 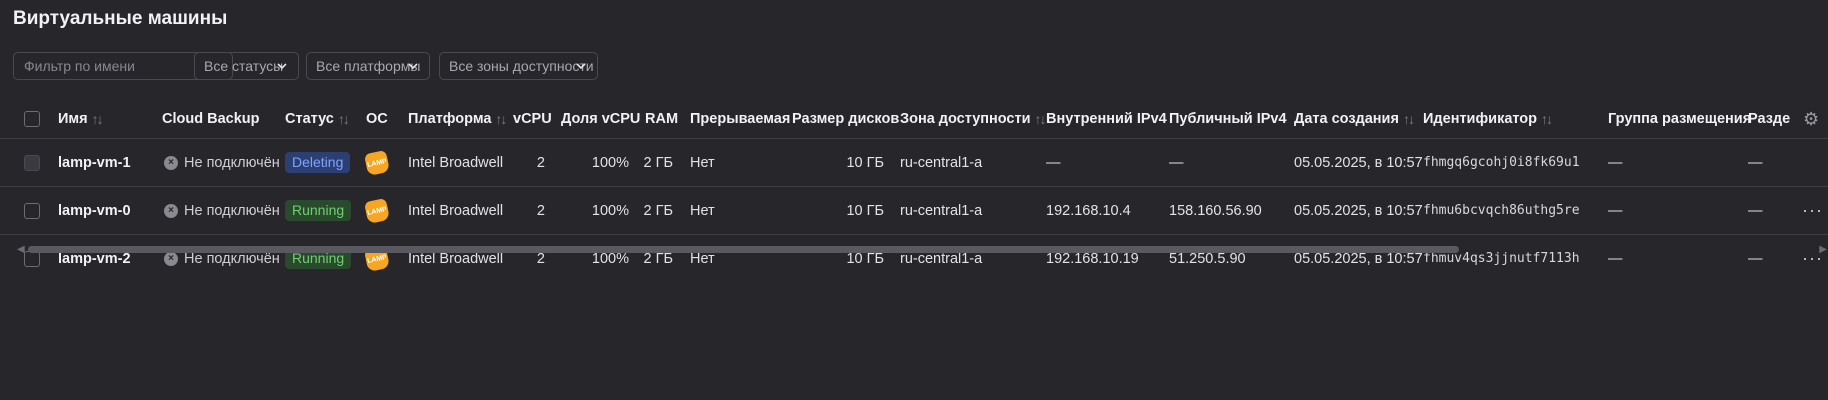 What do you see at coordinates (120, 18) in the screenshot?
I see `page-title: Виртуальные машины` at bounding box center [120, 18].